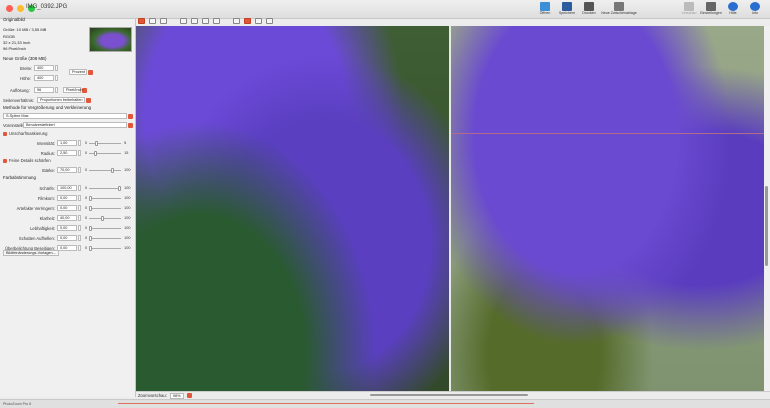  Describe the element at coordinates (105, 248) in the screenshot. I see `overexposure-slider` at that location.